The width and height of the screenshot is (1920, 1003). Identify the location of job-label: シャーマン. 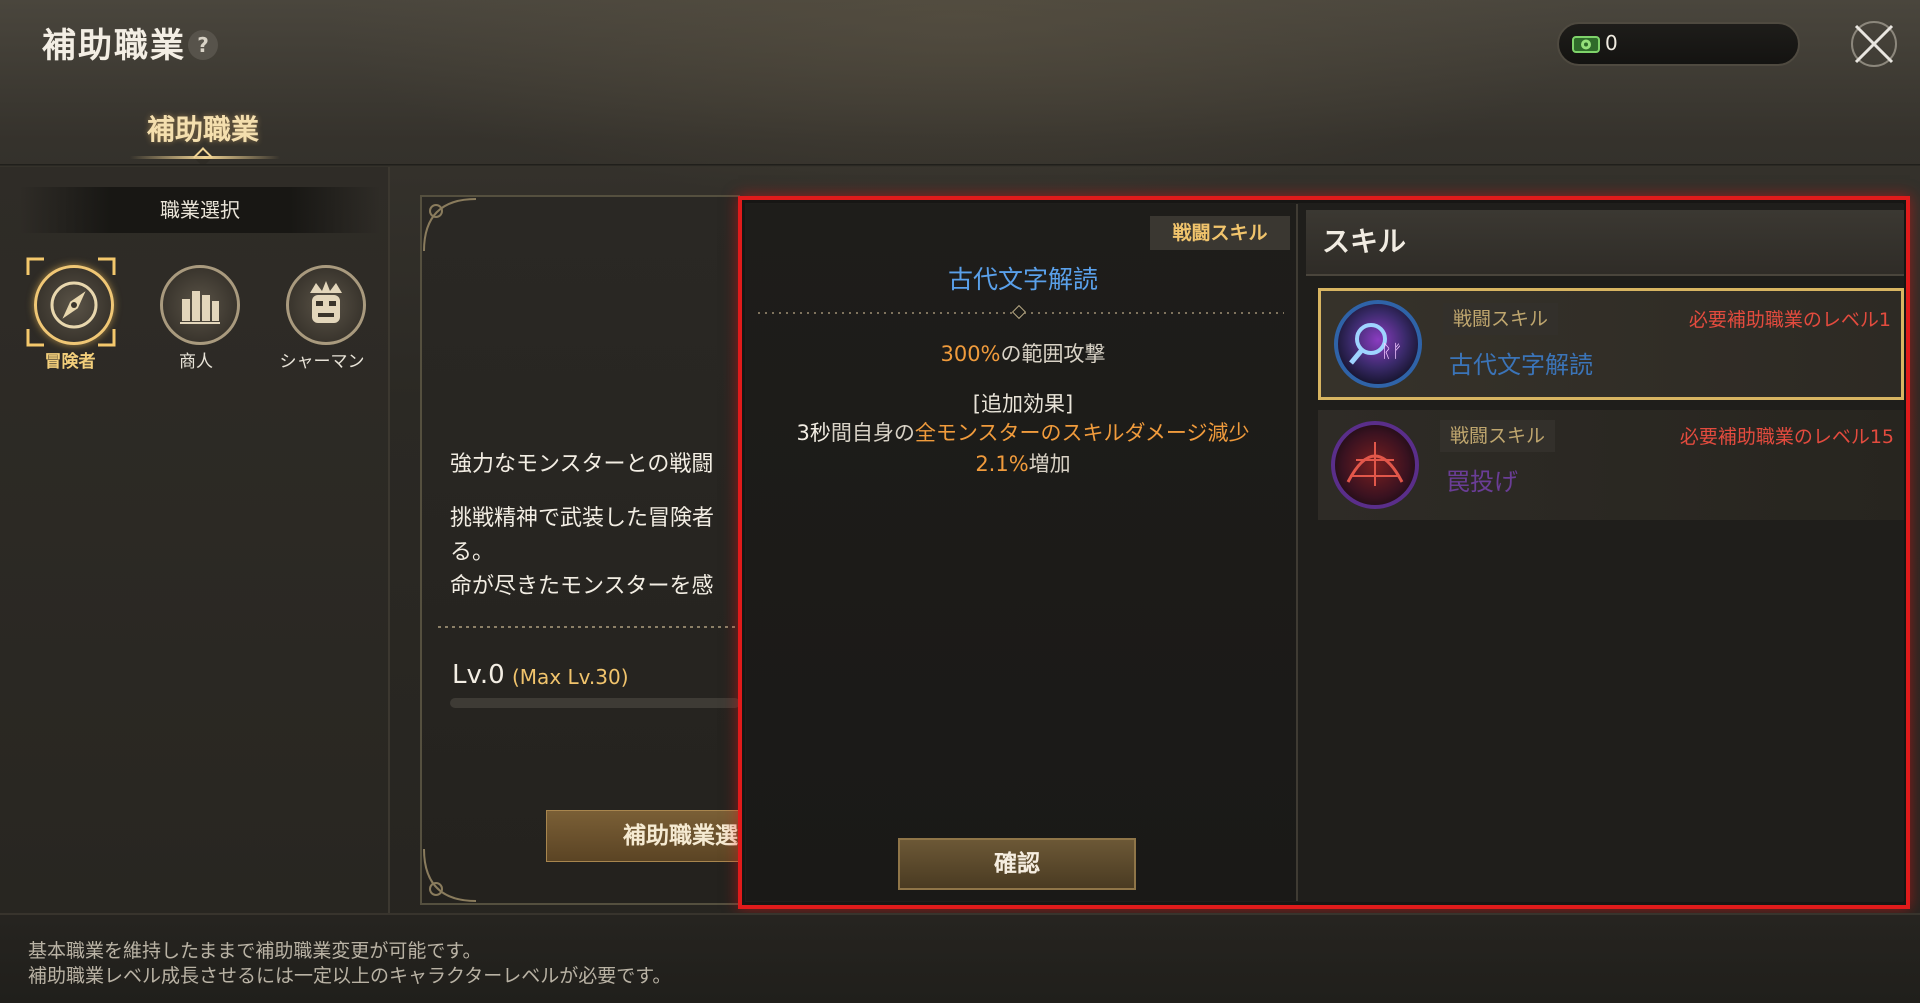
(322, 362).